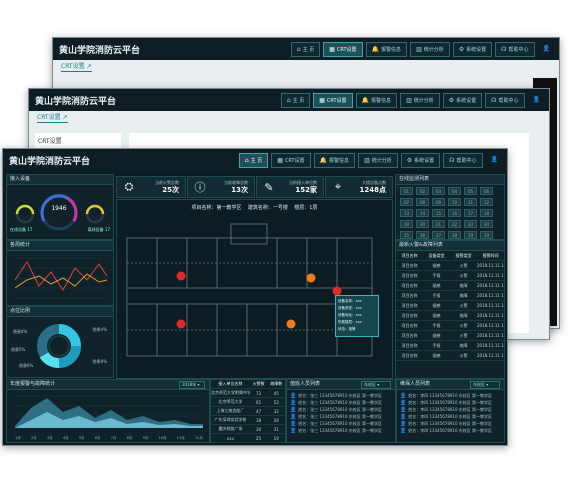 The height and width of the screenshot is (480, 568). What do you see at coordinates (248, 402) in the screenshot?
I see `table-row: 北京师范大学 61 53` at bounding box center [248, 402].